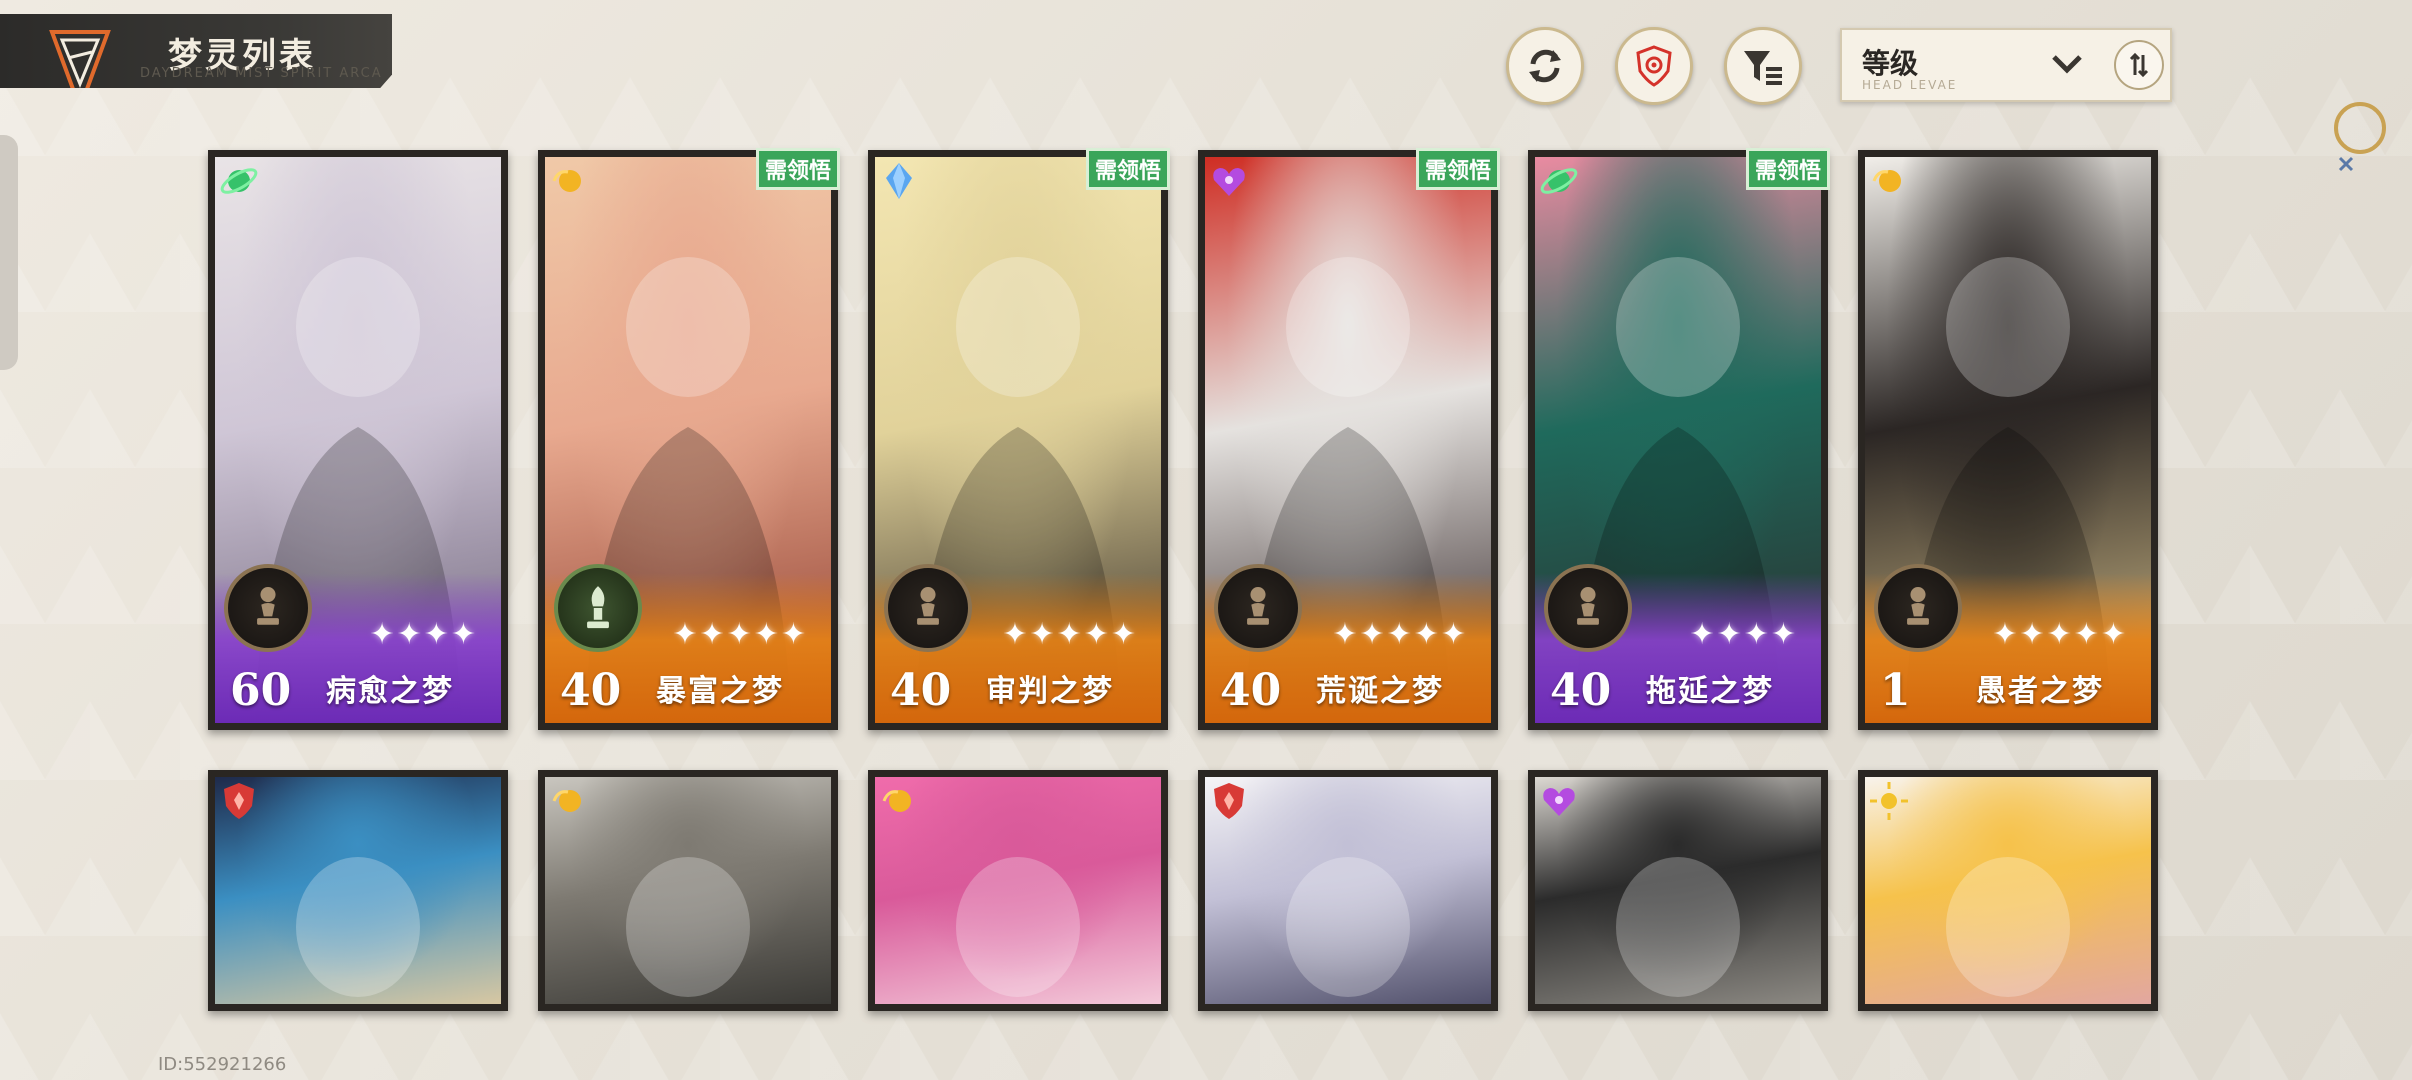 Image resolution: width=2412 pixels, height=1080 pixels. What do you see at coordinates (1895, 690) in the screenshot?
I see `spirit-level: 1` at bounding box center [1895, 690].